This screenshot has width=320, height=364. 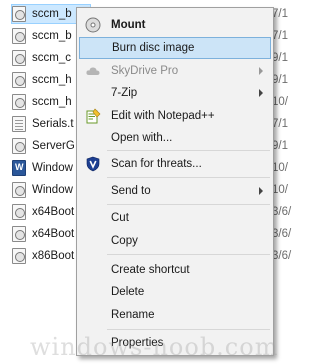 What do you see at coordinates (53, 146) in the screenshot?
I see `file-name: ServerG` at bounding box center [53, 146].